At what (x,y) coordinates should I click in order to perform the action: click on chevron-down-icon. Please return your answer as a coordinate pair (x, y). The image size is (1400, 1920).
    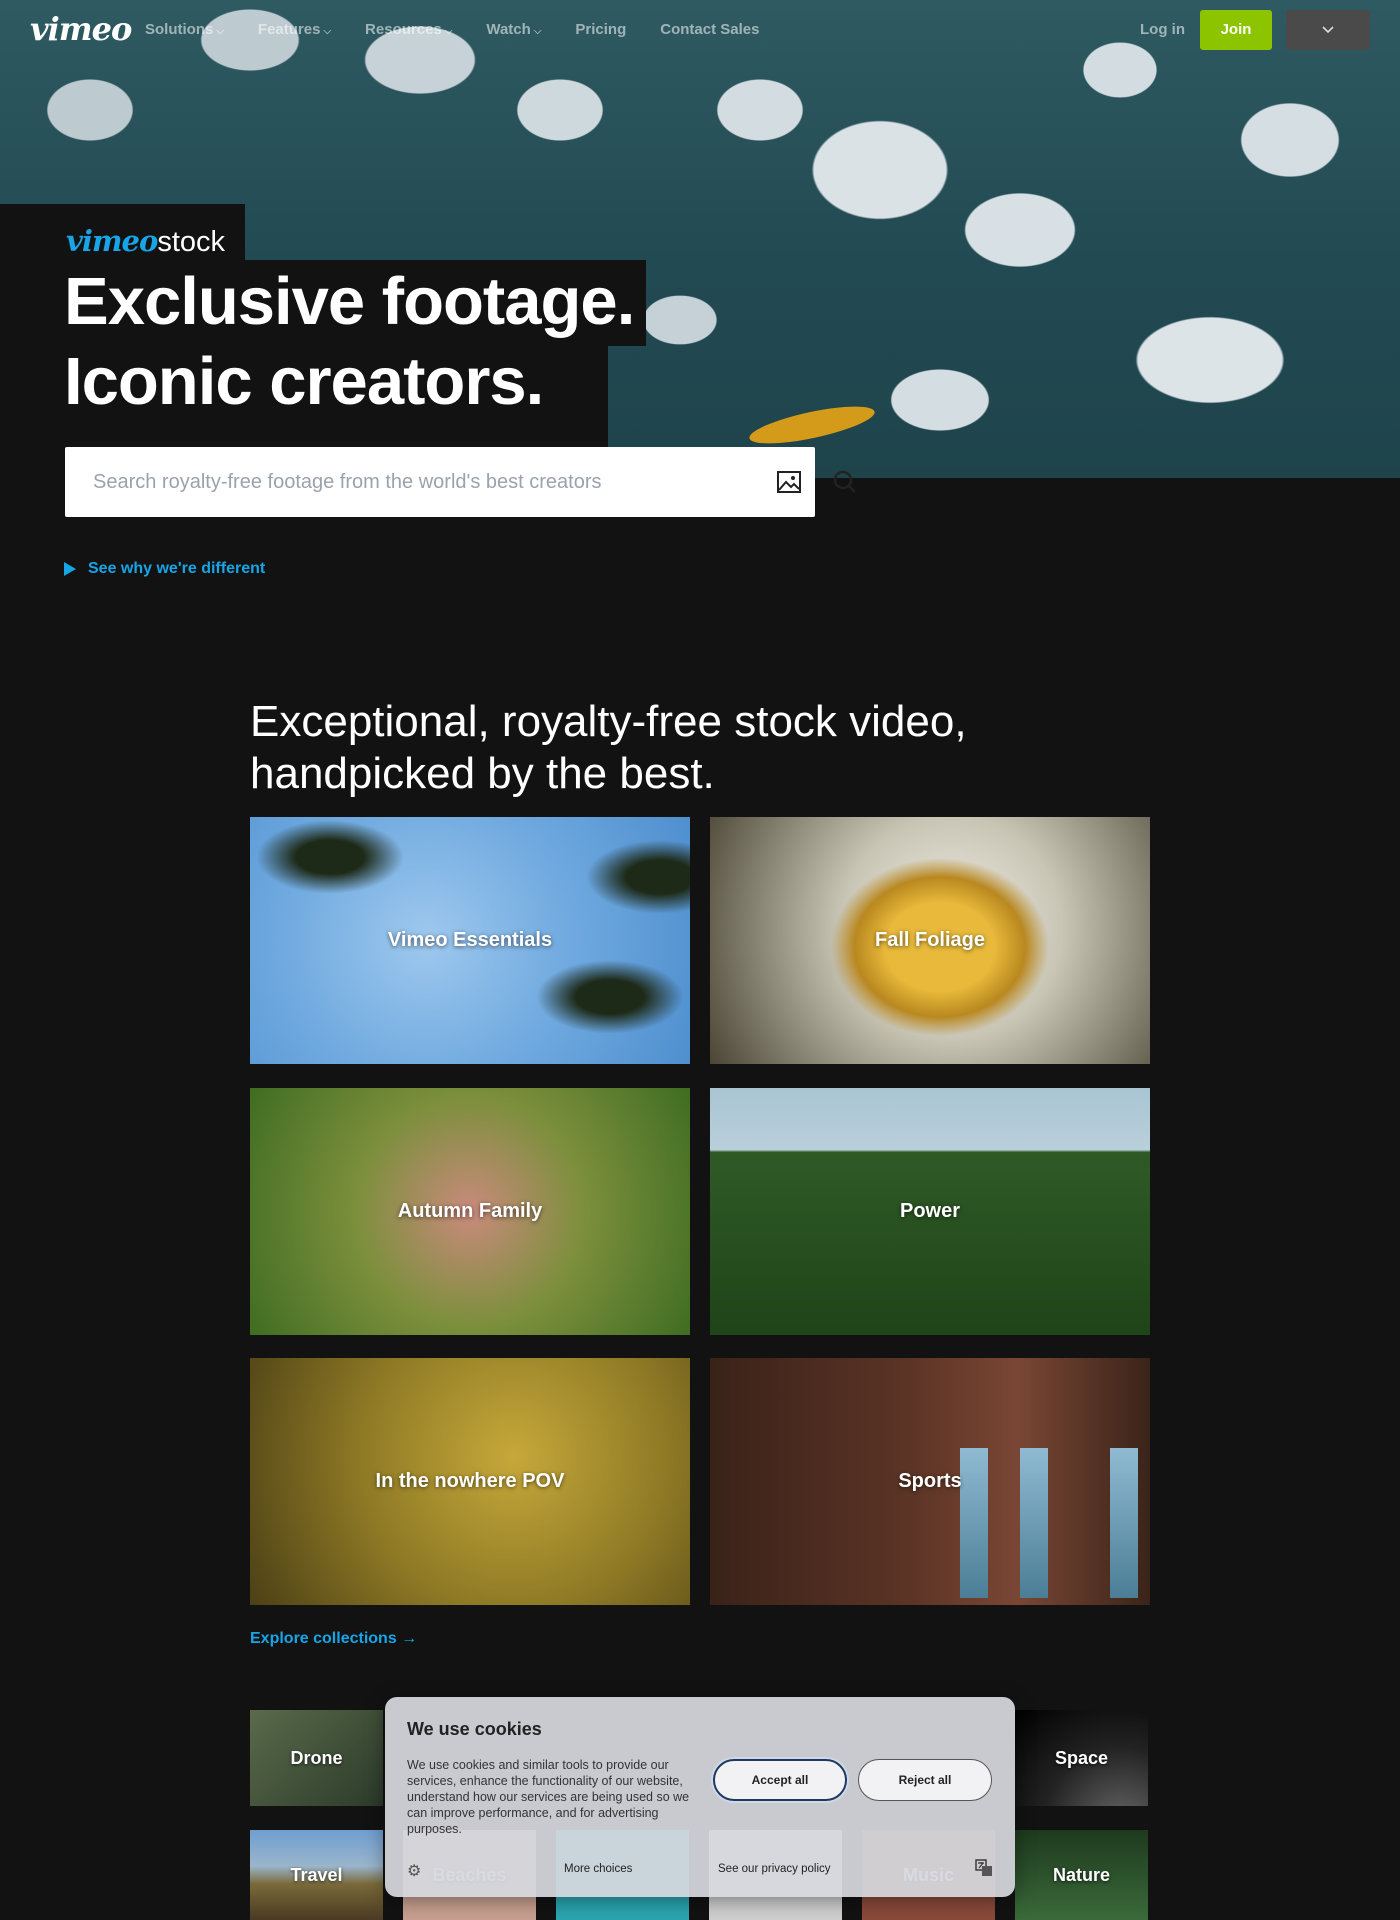
    Looking at the image, I should click on (1328, 30).